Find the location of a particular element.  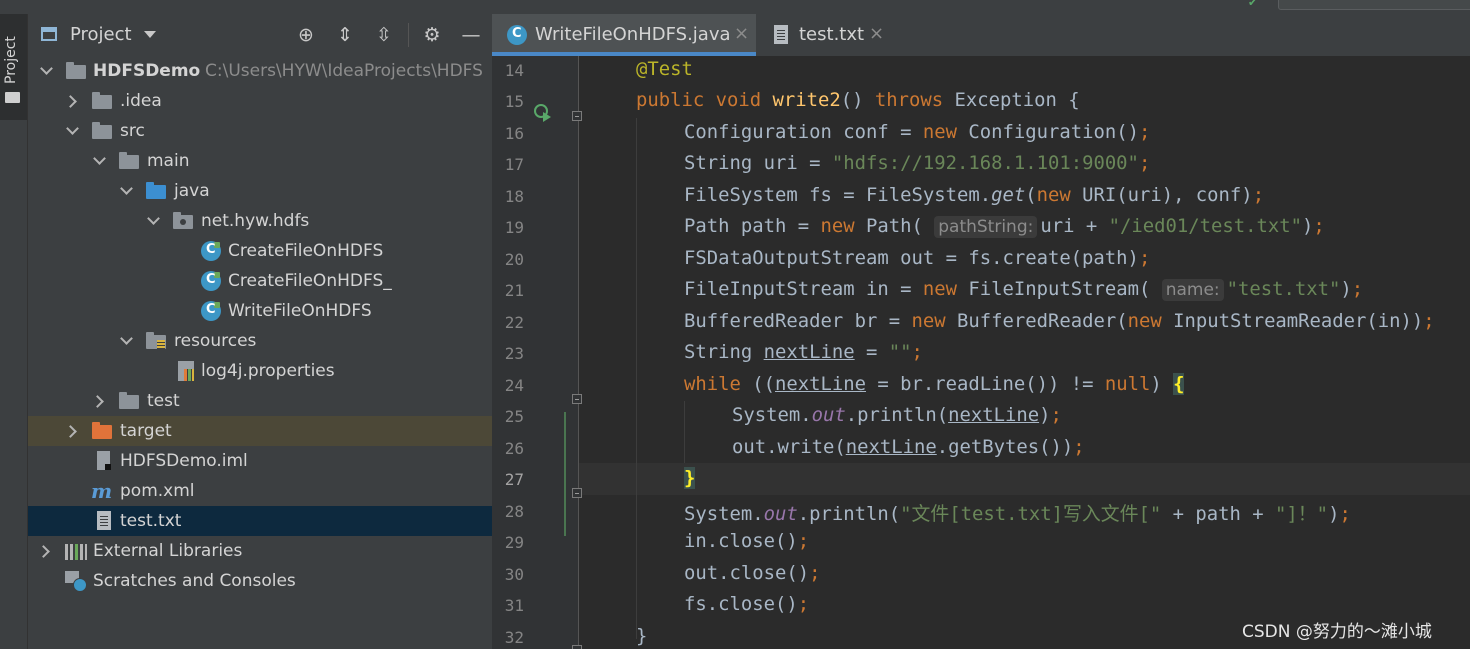

code-token: ) is located at coordinates (1307, 226).